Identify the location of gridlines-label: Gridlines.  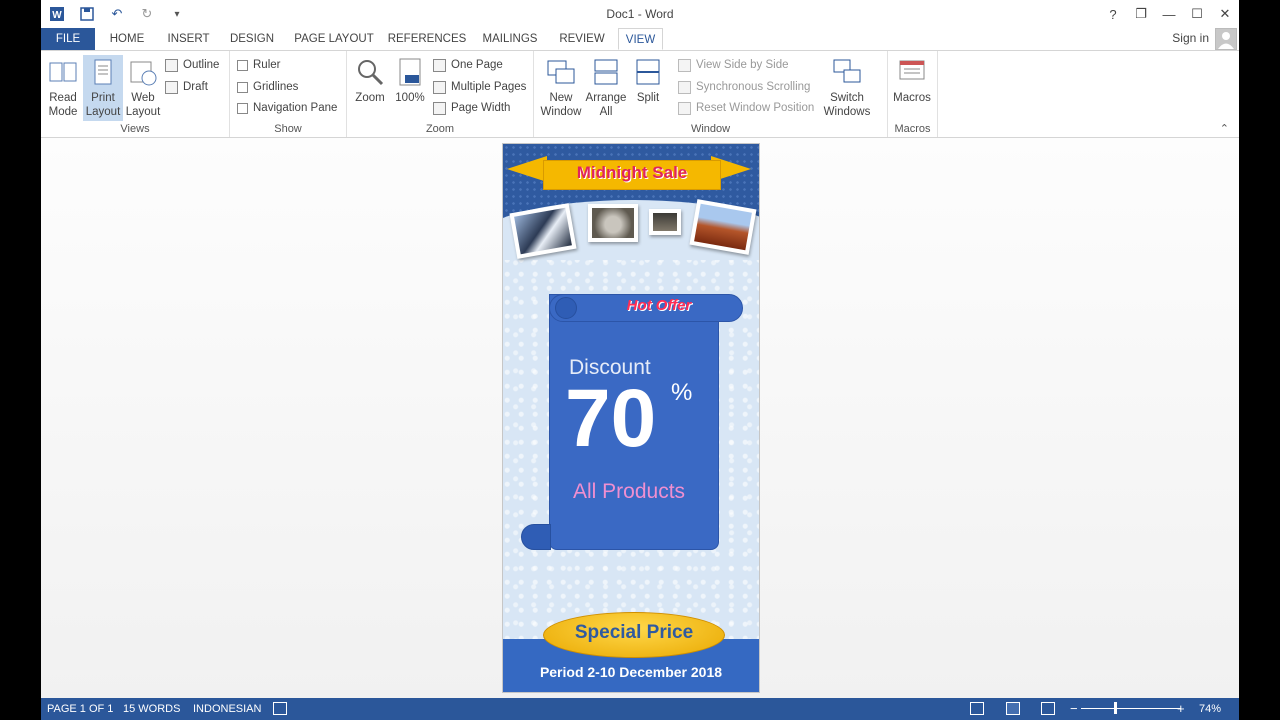
(276, 87).